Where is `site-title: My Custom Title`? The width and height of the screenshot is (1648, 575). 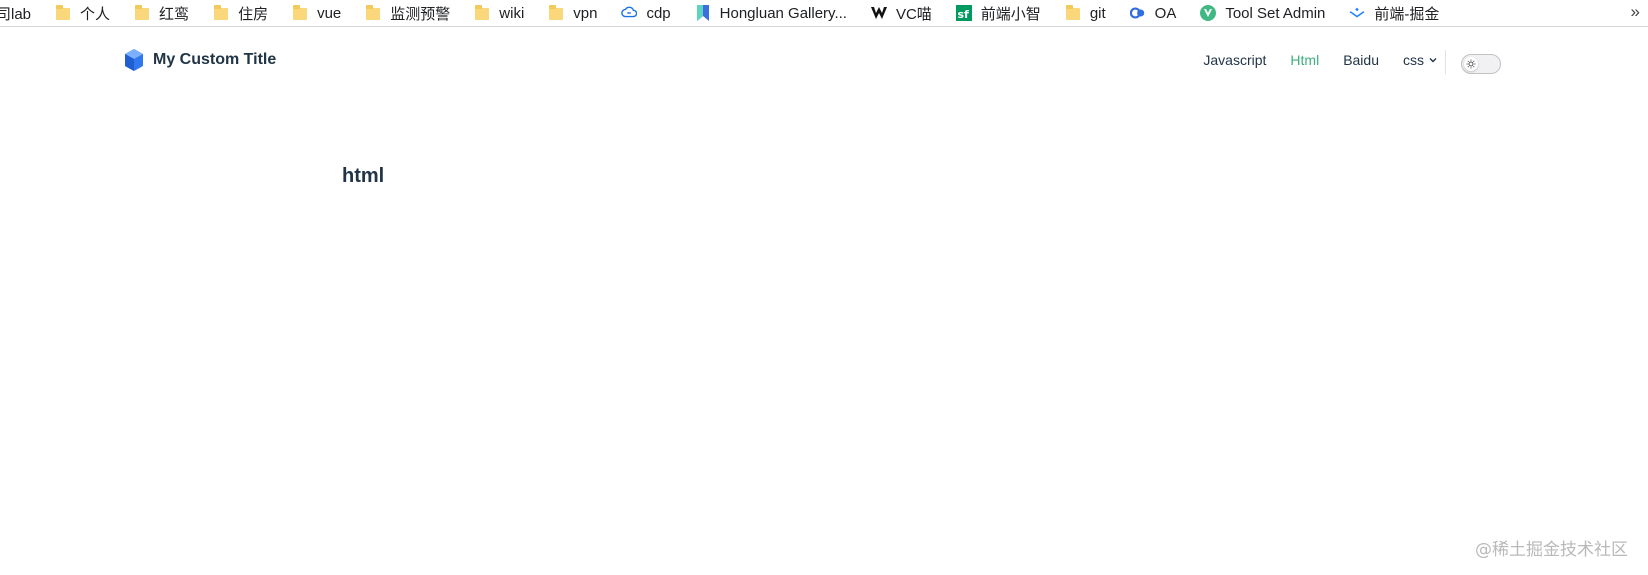
site-title: My Custom Title is located at coordinates (215, 59).